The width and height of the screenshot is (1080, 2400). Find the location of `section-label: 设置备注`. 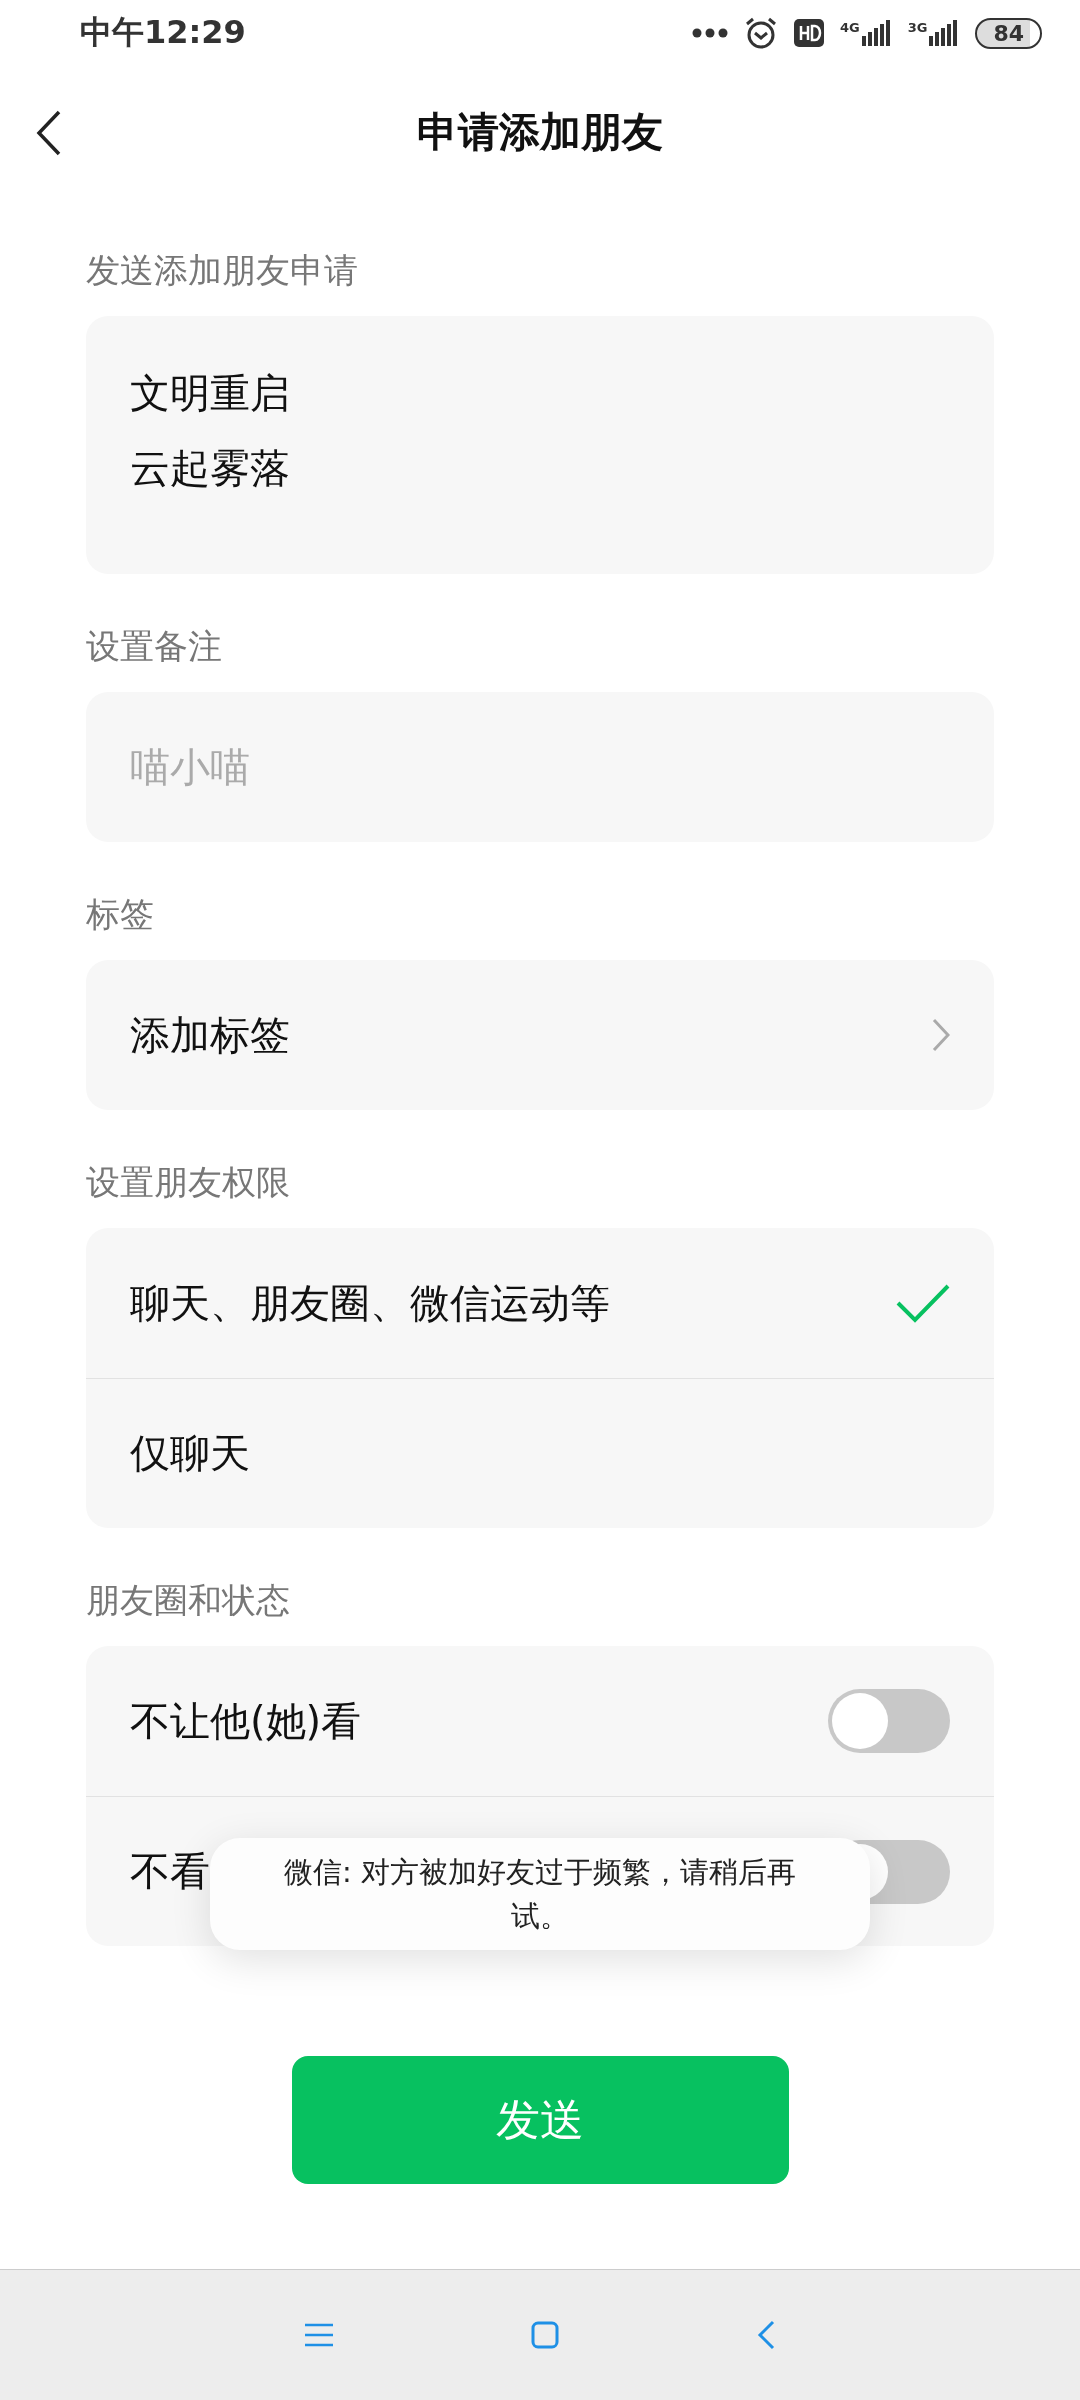

section-label: 设置备注 is located at coordinates (154, 646).